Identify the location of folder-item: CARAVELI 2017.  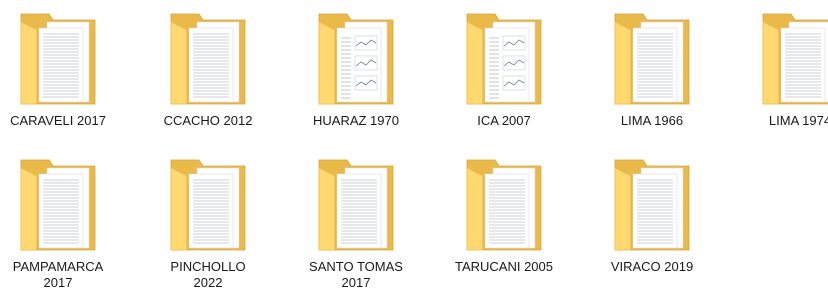
(58, 70).